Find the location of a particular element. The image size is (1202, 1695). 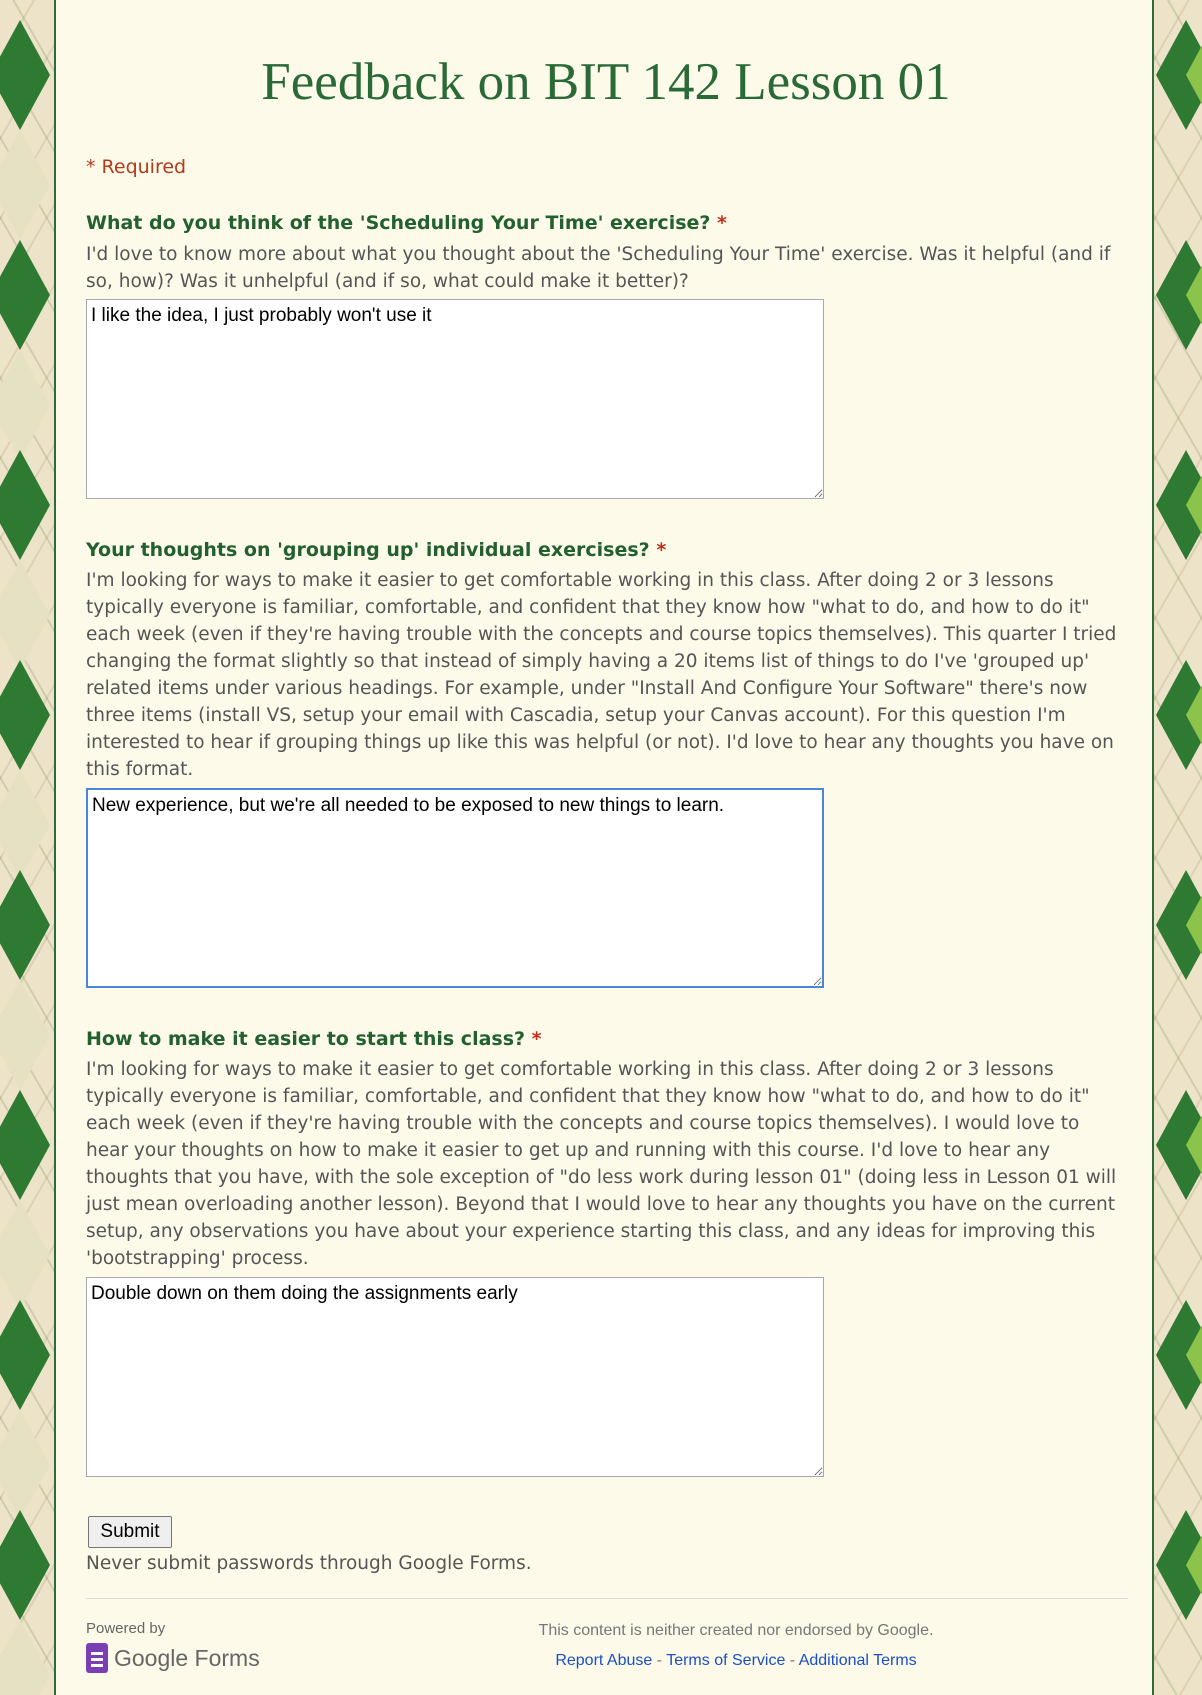

google-forms-logo: Google Forms is located at coordinates (173, 1658).